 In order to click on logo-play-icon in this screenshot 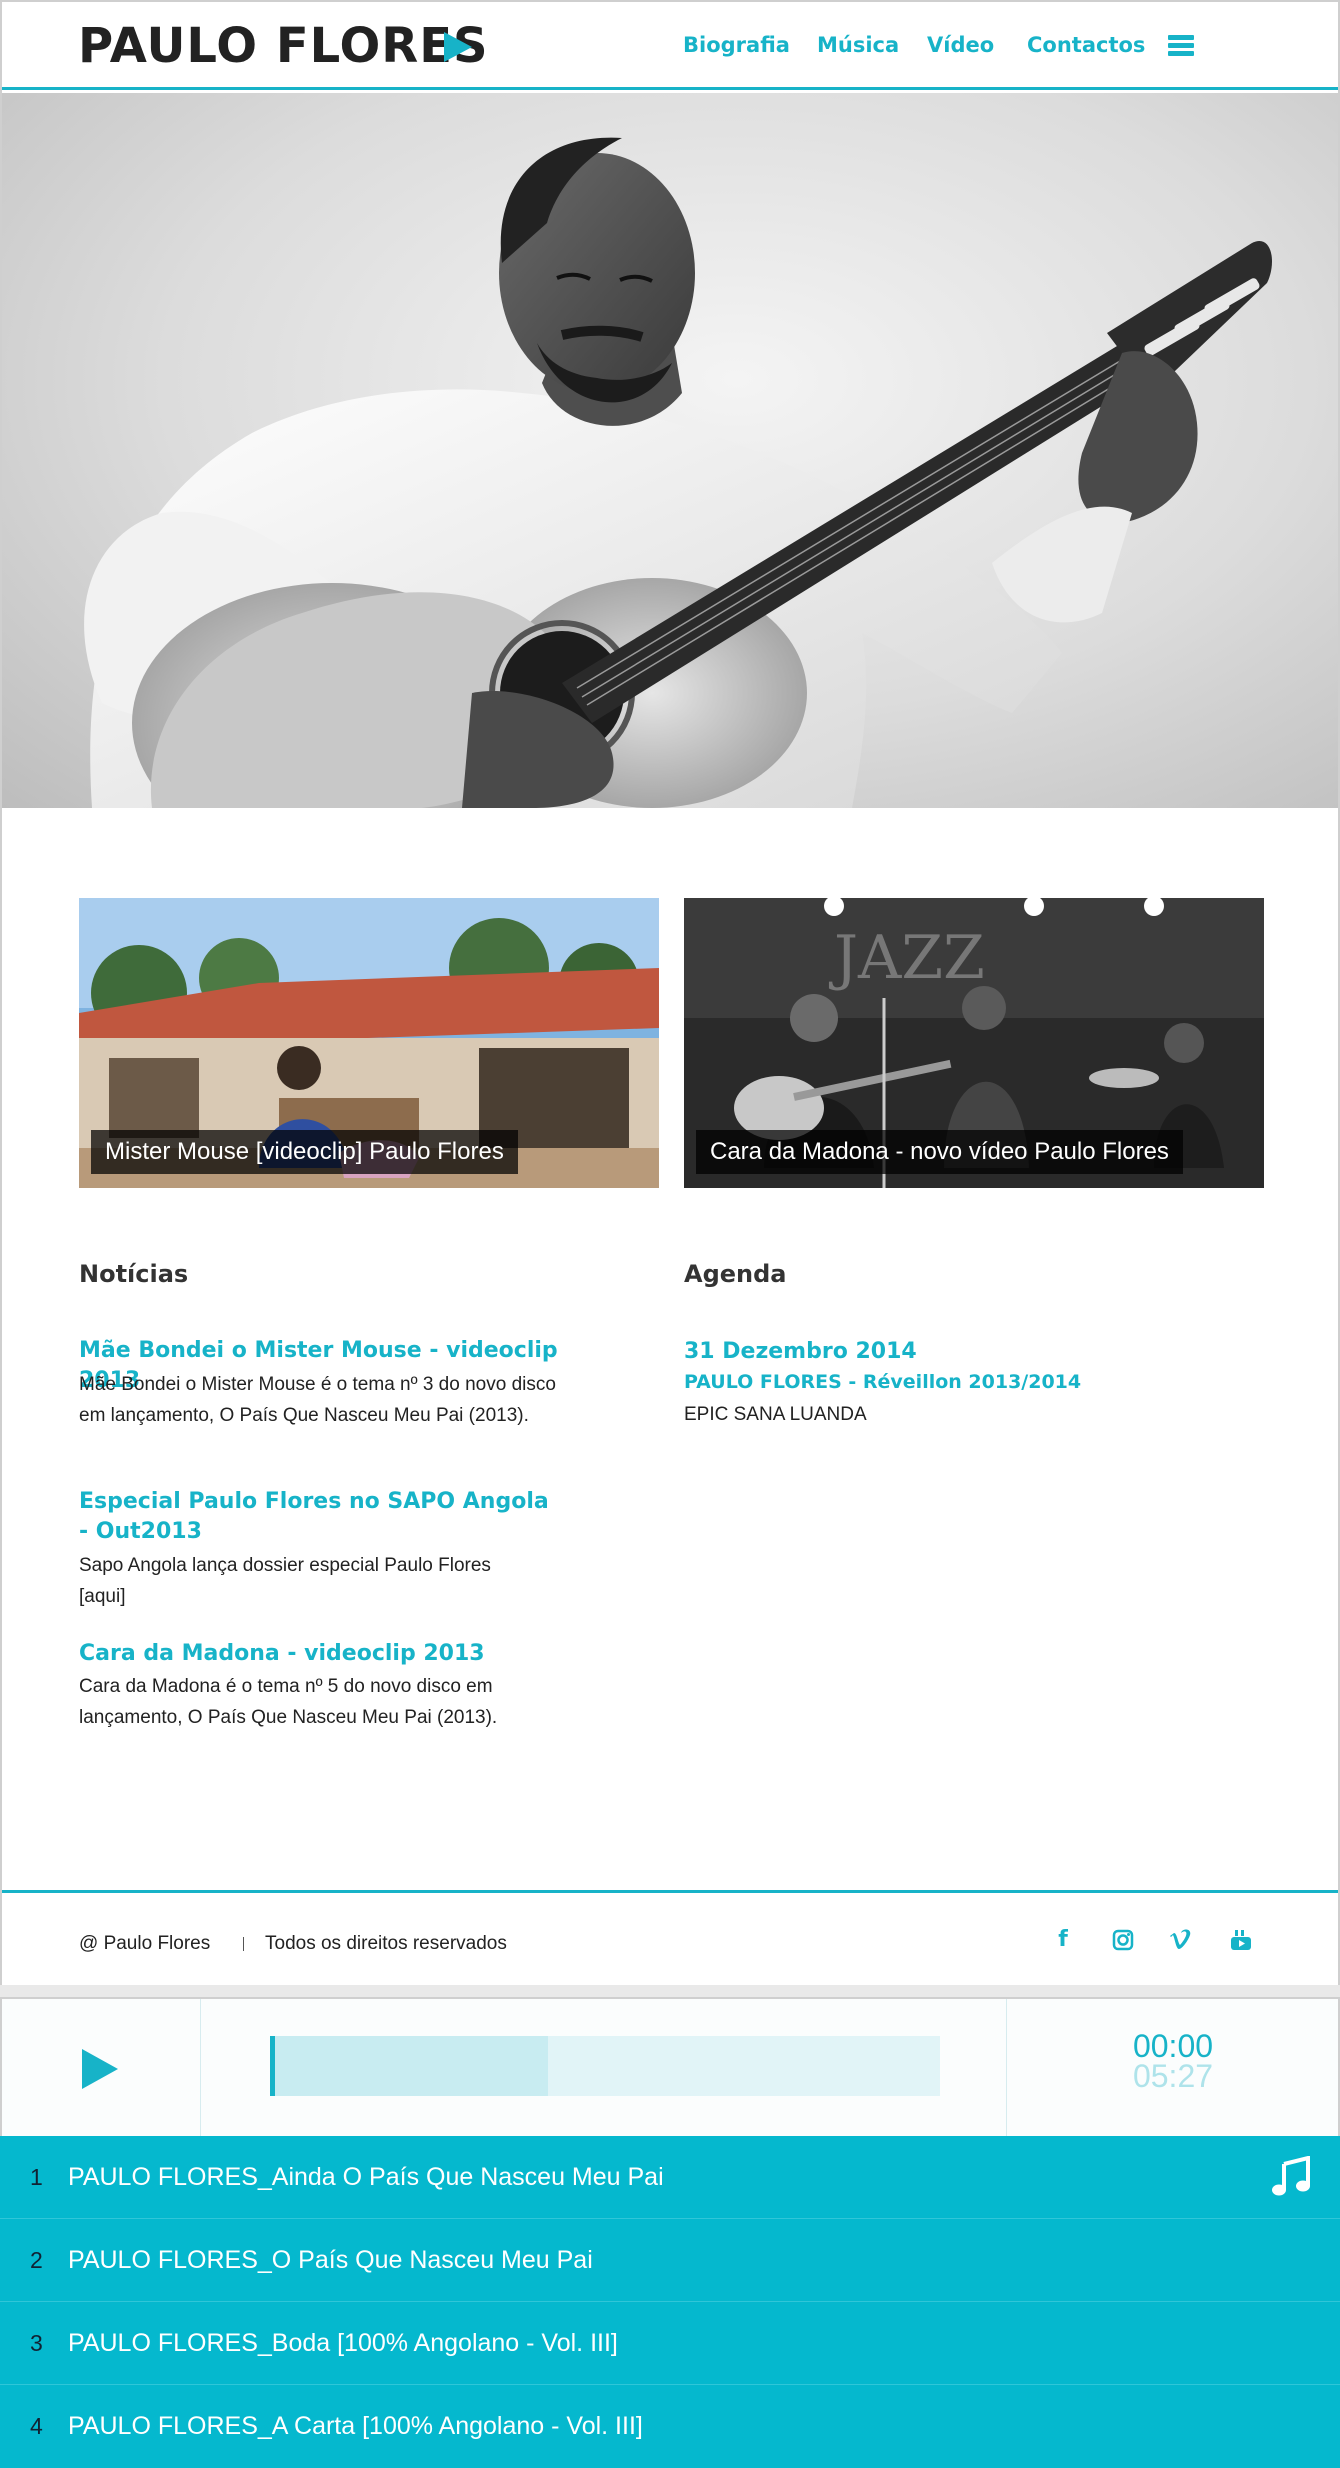, I will do `click(458, 47)`.